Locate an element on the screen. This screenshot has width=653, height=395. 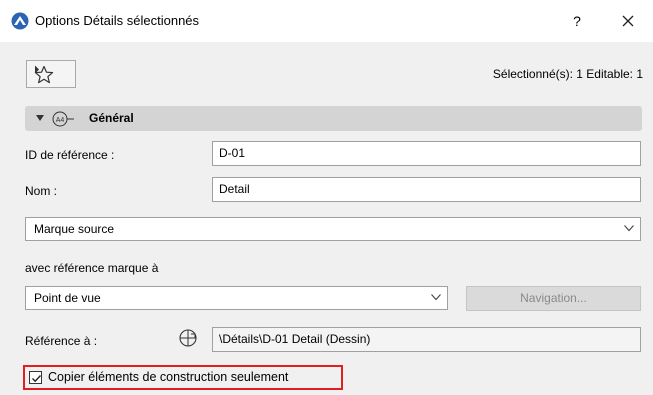
section-title: Général is located at coordinates (111, 118).